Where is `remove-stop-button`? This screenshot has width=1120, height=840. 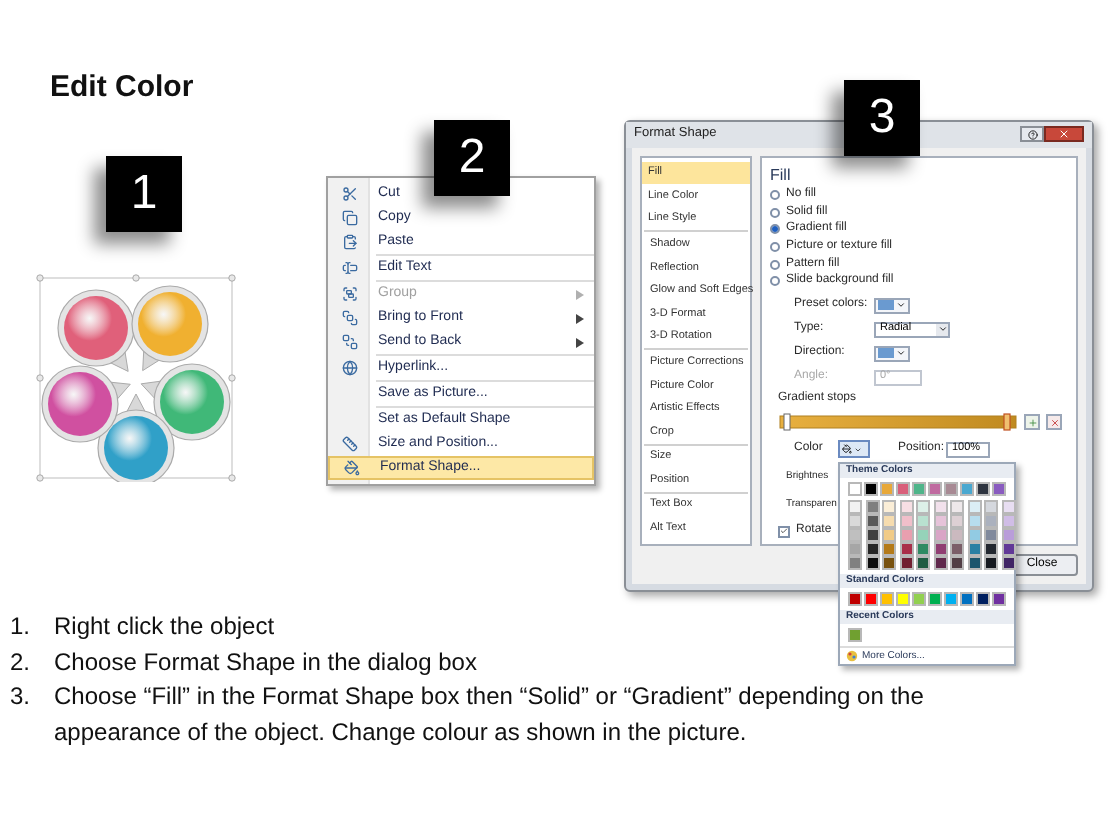 remove-stop-button is located at coordinates (1054, 422).